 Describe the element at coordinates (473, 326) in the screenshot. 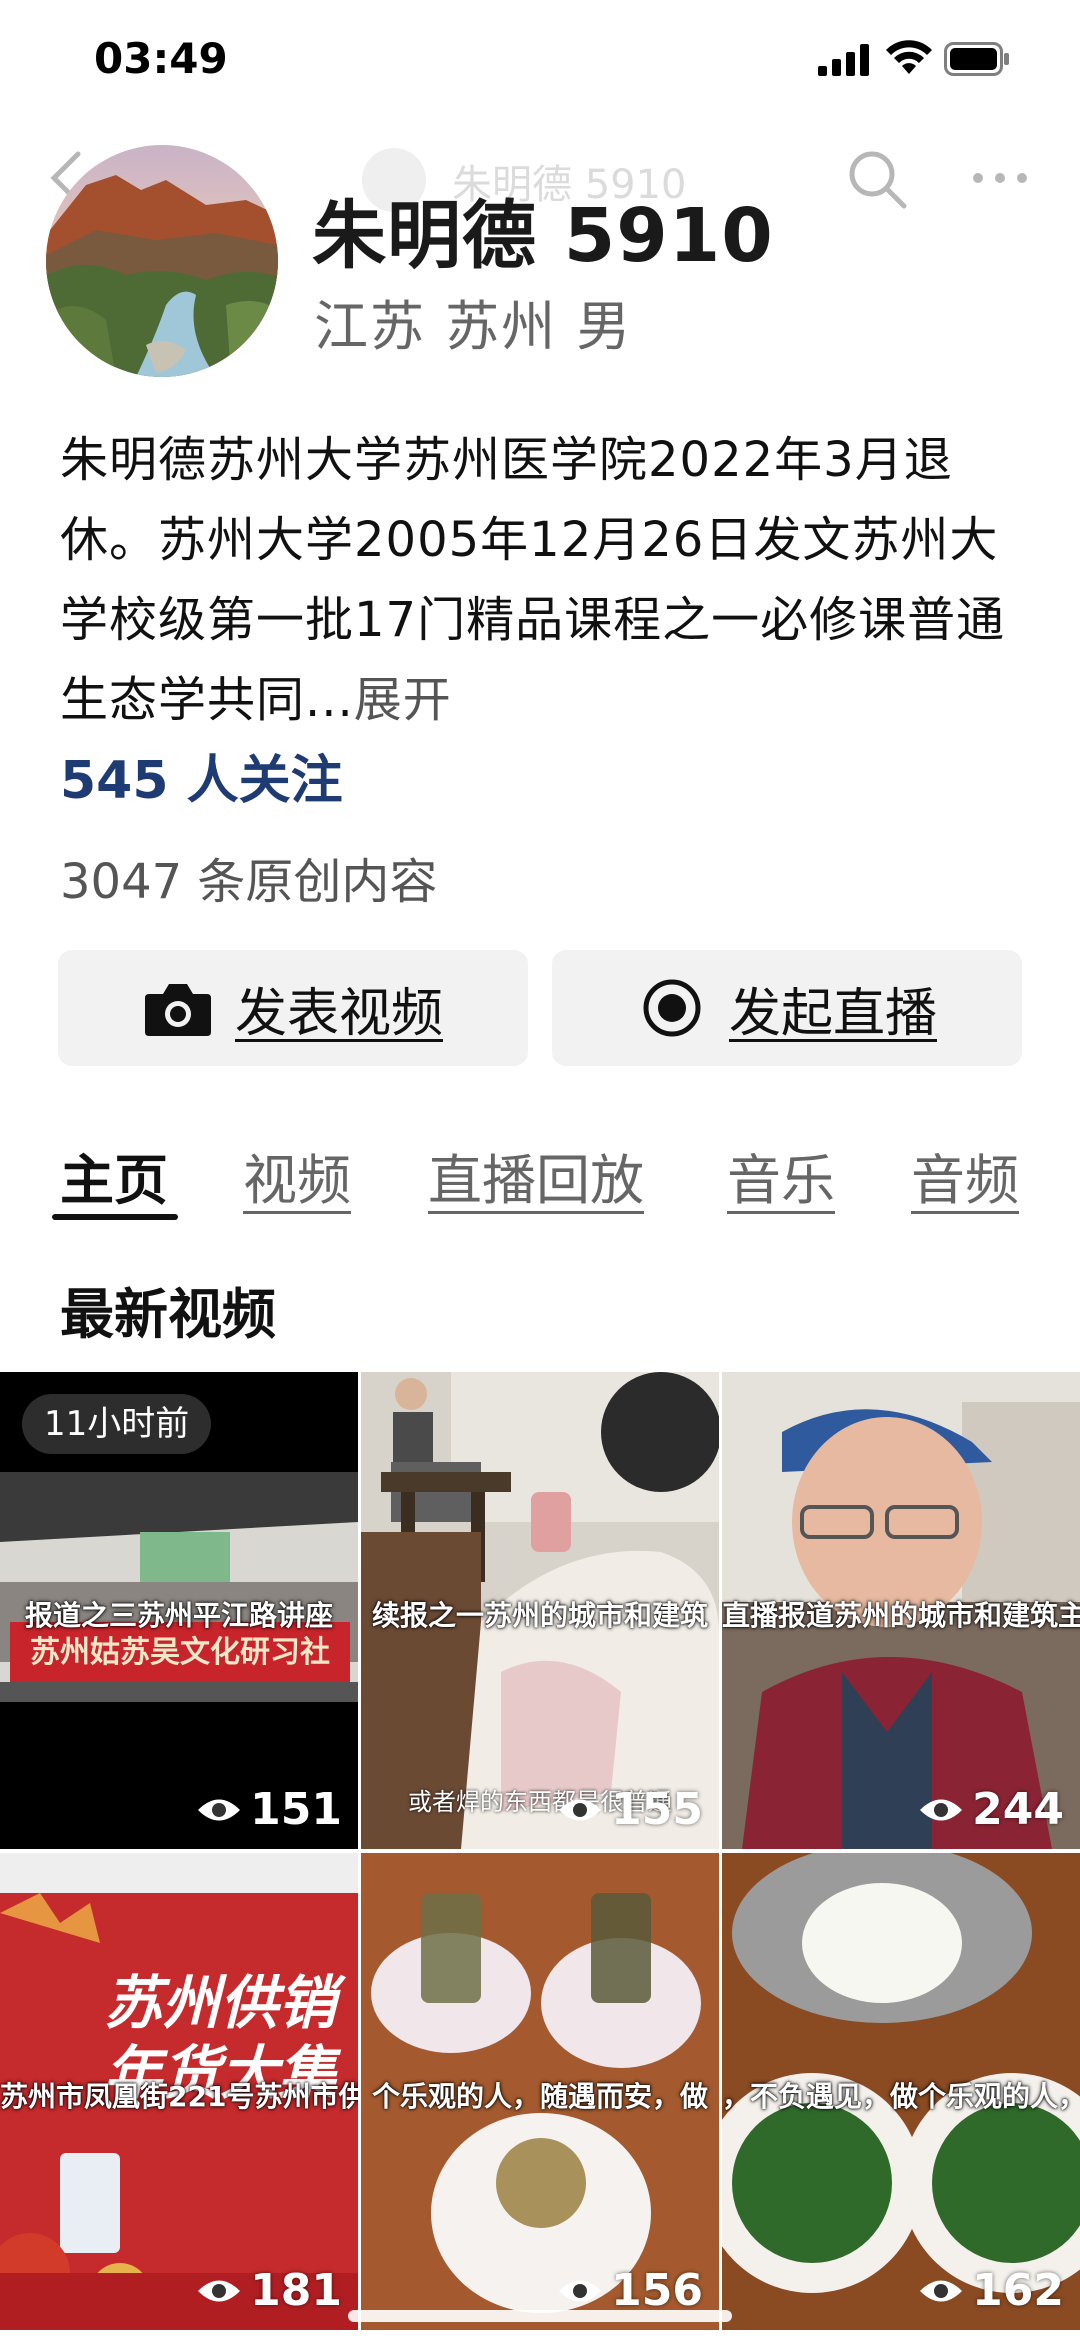

I see `user-location: 江苏 苏州 男` at that location.